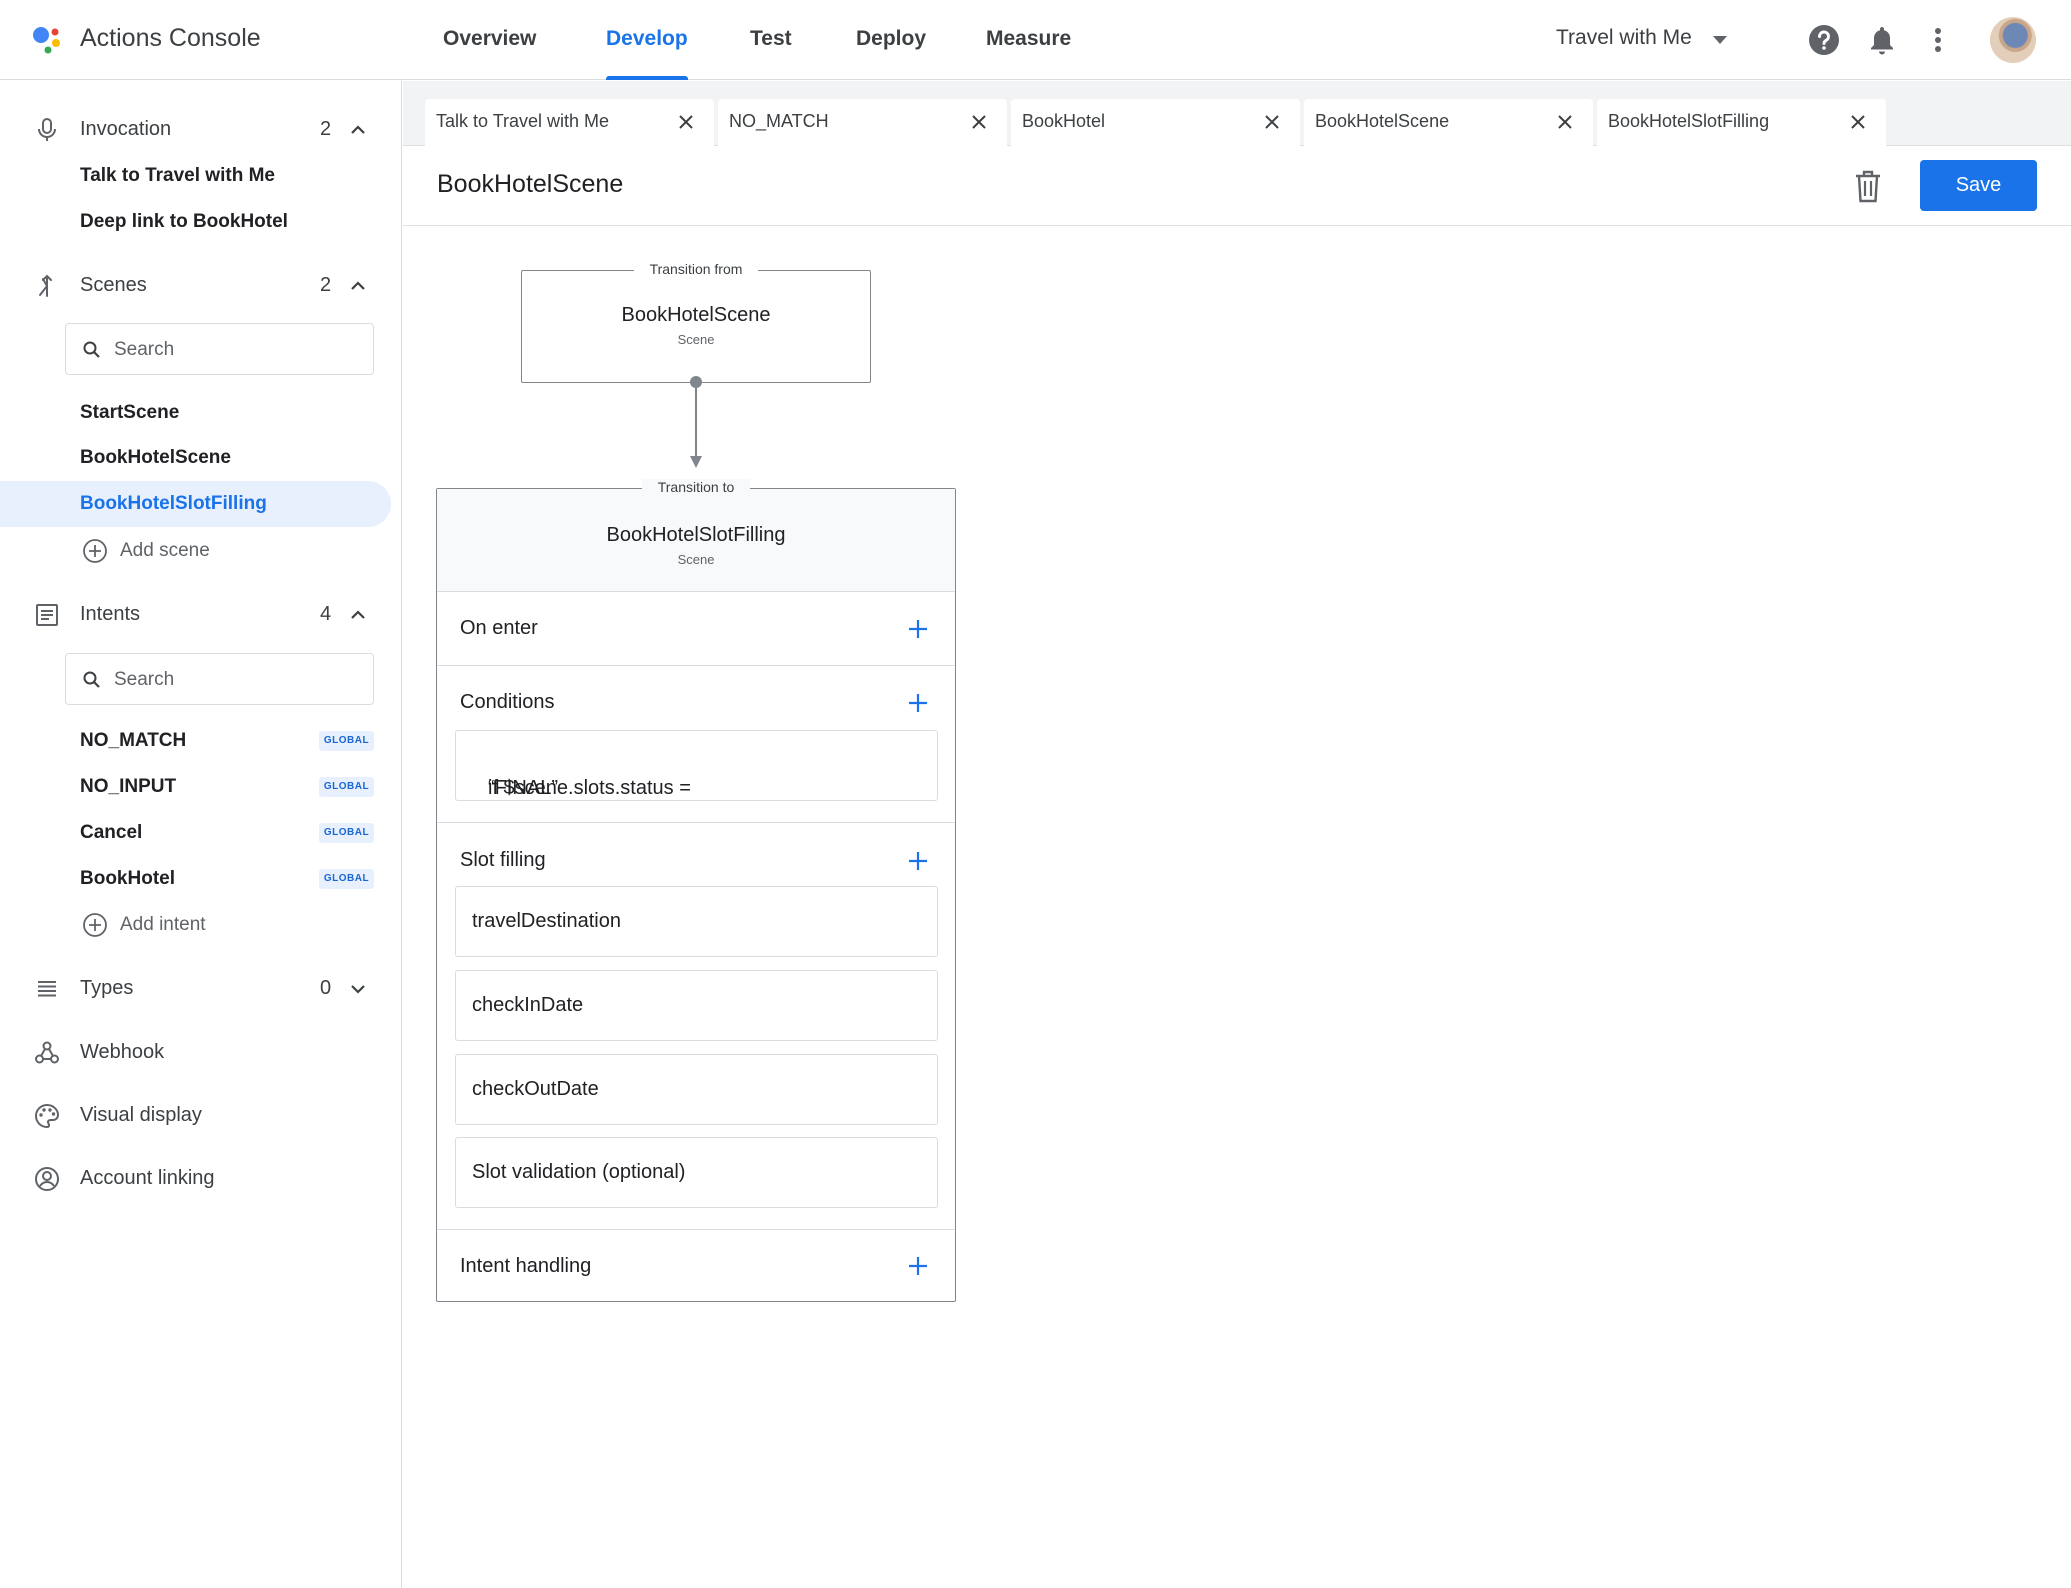  What do you see at coordinates (489, 39) in the screenshot?
I see `nav-tab-overview: Overview` at bounding box center [489, 39].